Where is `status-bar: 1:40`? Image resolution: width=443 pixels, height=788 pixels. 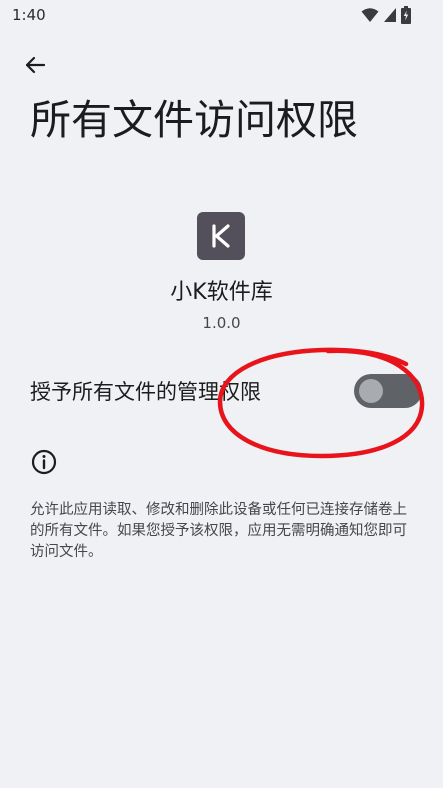
status-bar: 1:40 is located at coordinates (221, 16).